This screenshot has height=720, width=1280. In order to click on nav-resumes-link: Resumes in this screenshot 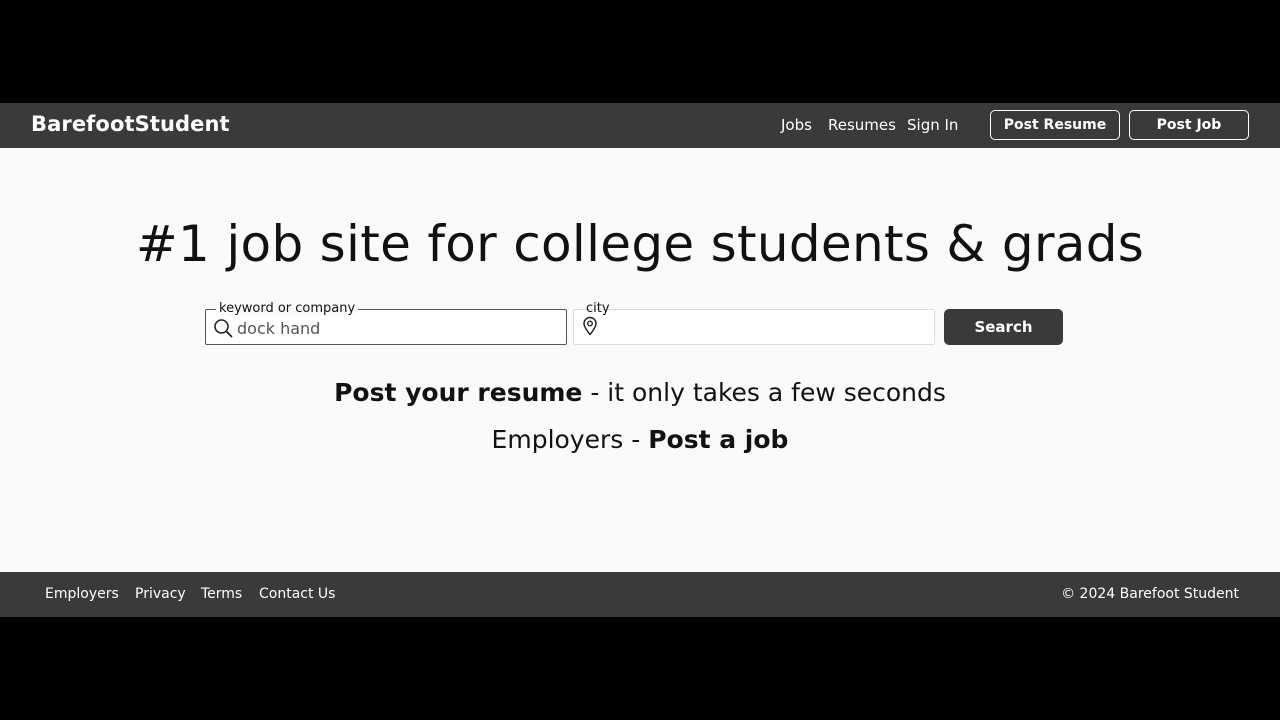, I will do `click(862, 125)`.